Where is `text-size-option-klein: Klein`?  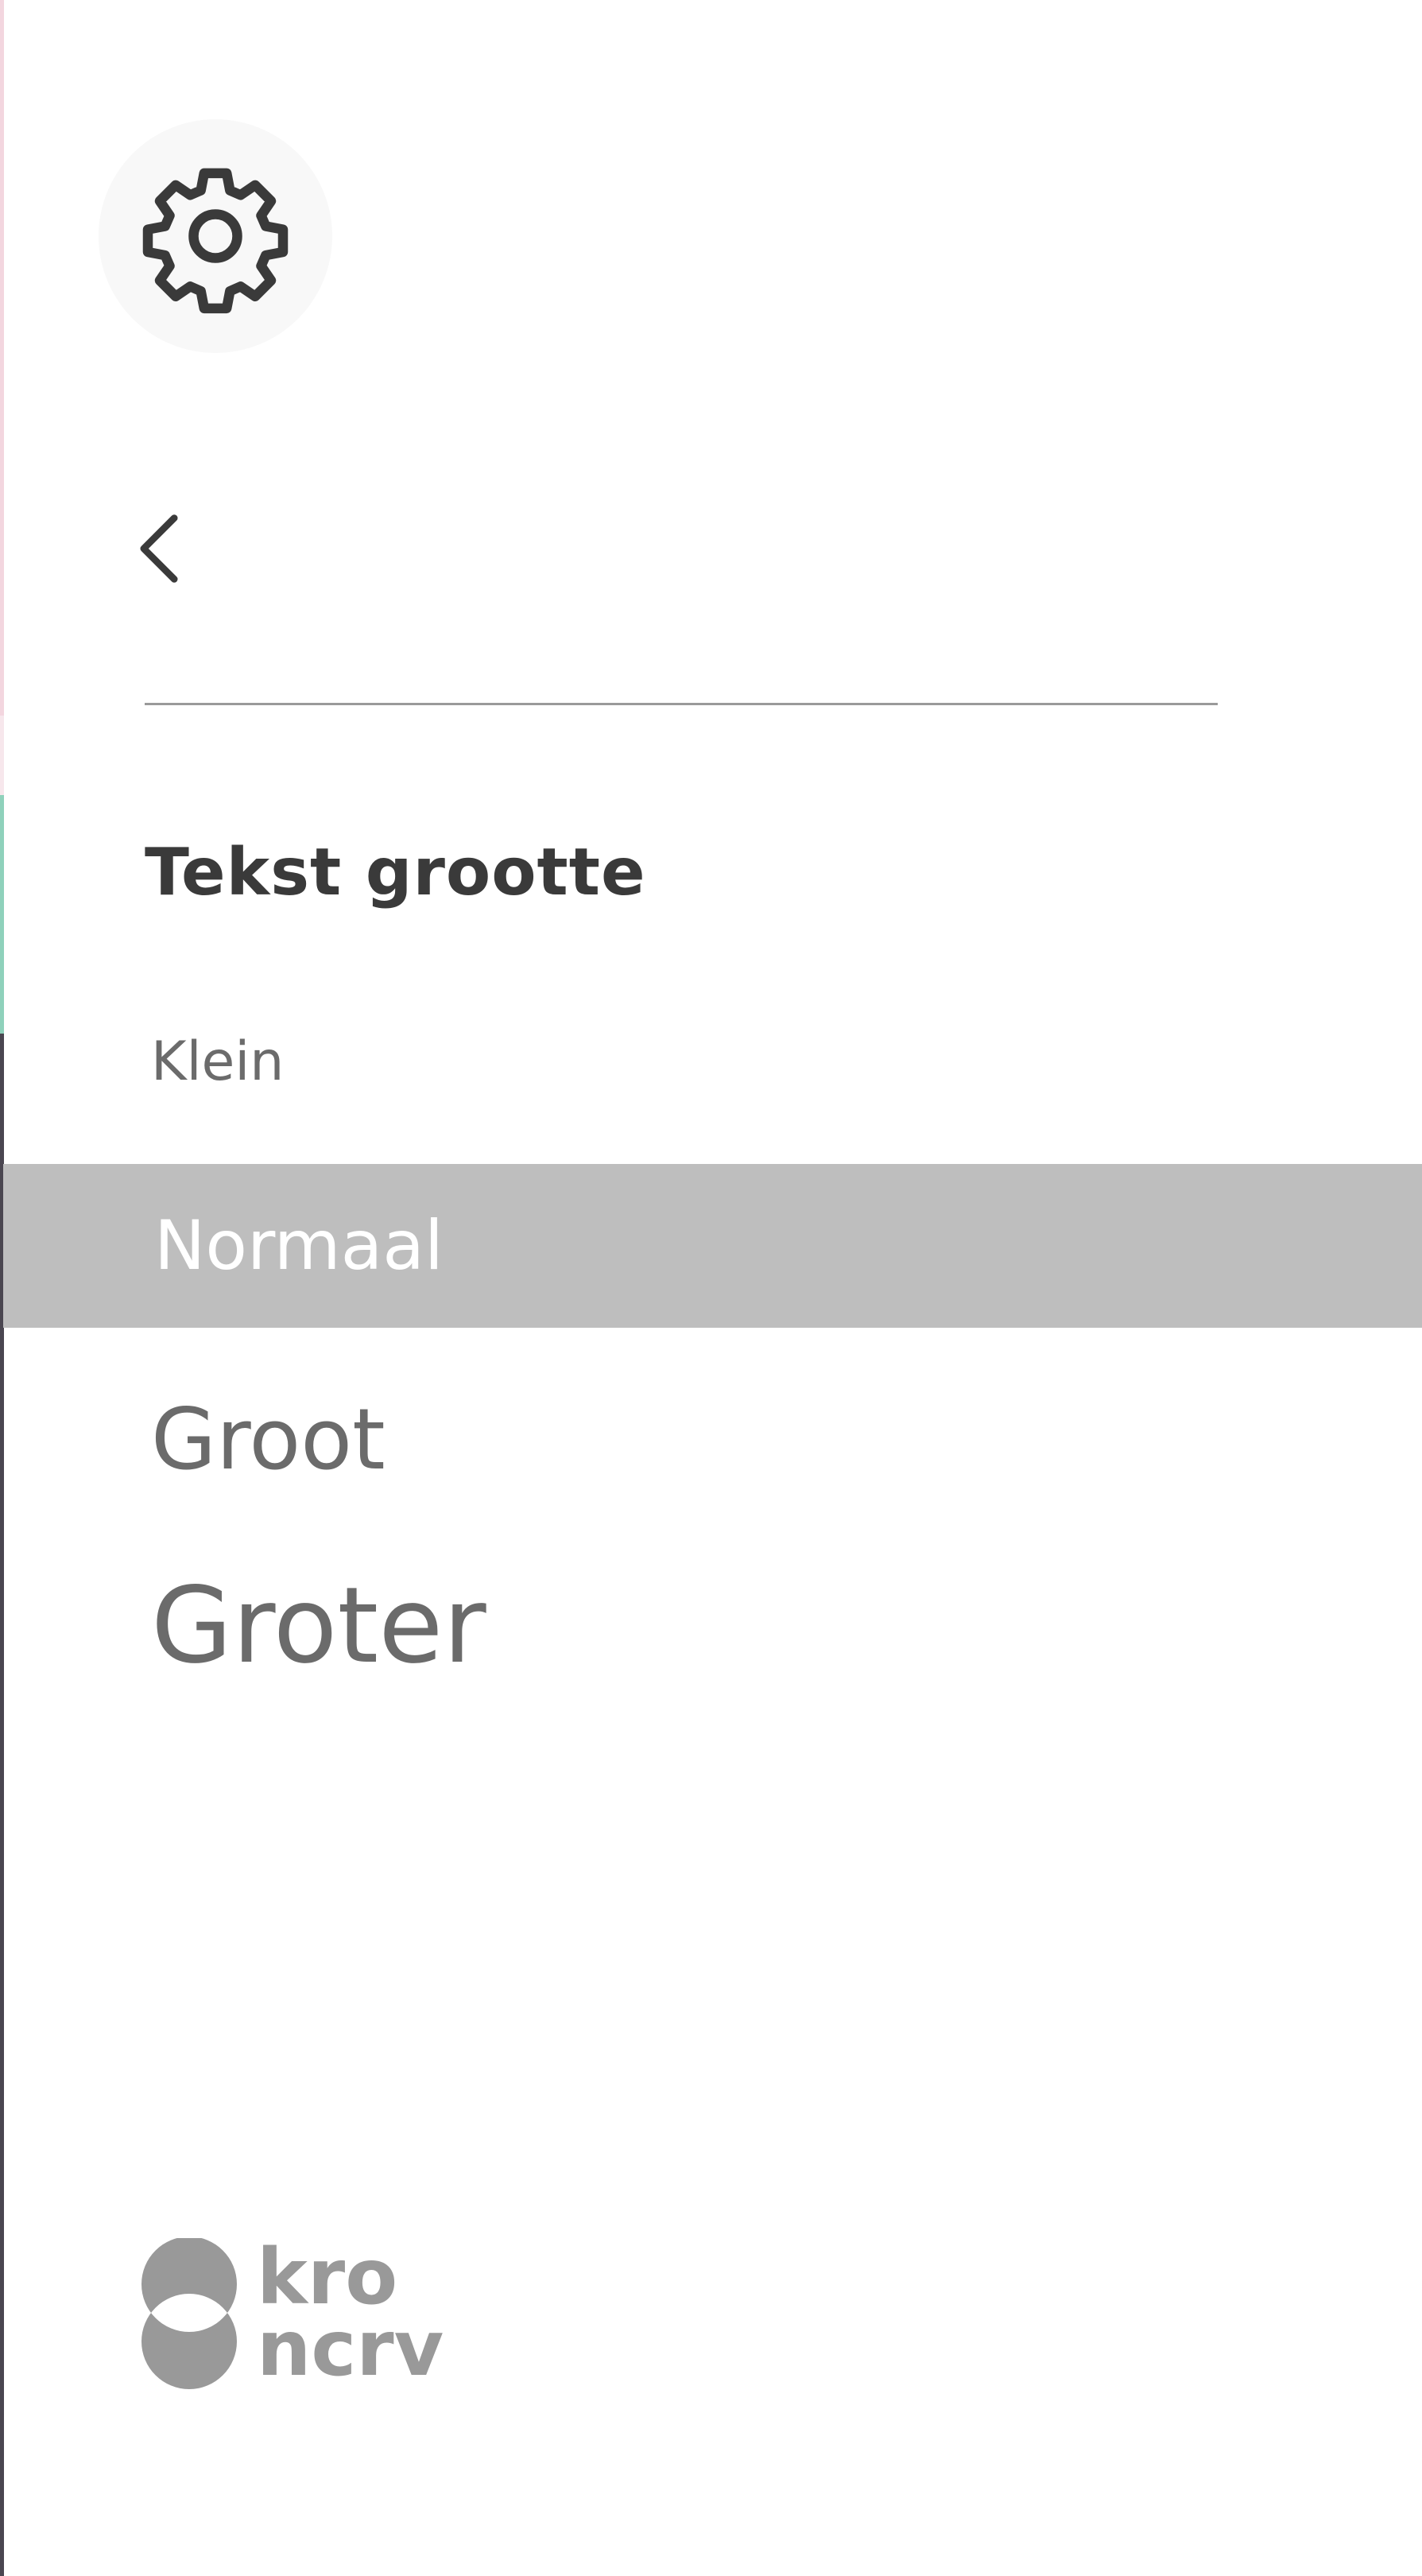 text-size-option-klein: Klein is located at coordinates (711, 1061).